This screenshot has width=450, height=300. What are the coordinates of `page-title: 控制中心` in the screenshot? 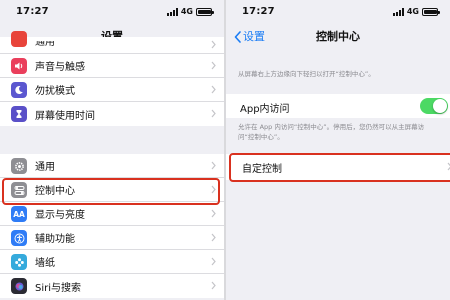 It's located at (338, 36).